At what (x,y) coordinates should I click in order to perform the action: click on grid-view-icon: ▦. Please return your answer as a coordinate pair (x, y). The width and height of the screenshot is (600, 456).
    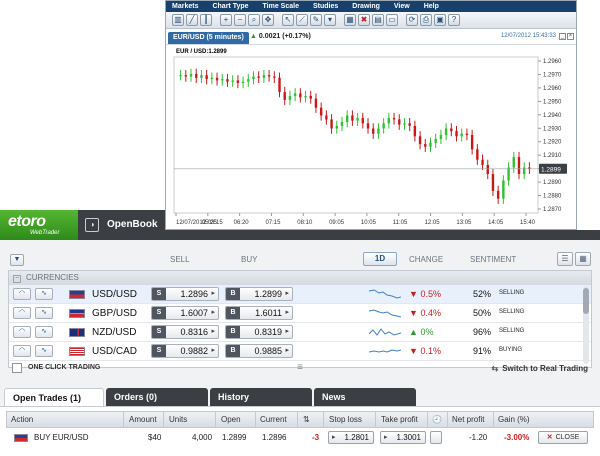
    Looking at the image, I should click on (583, 259).